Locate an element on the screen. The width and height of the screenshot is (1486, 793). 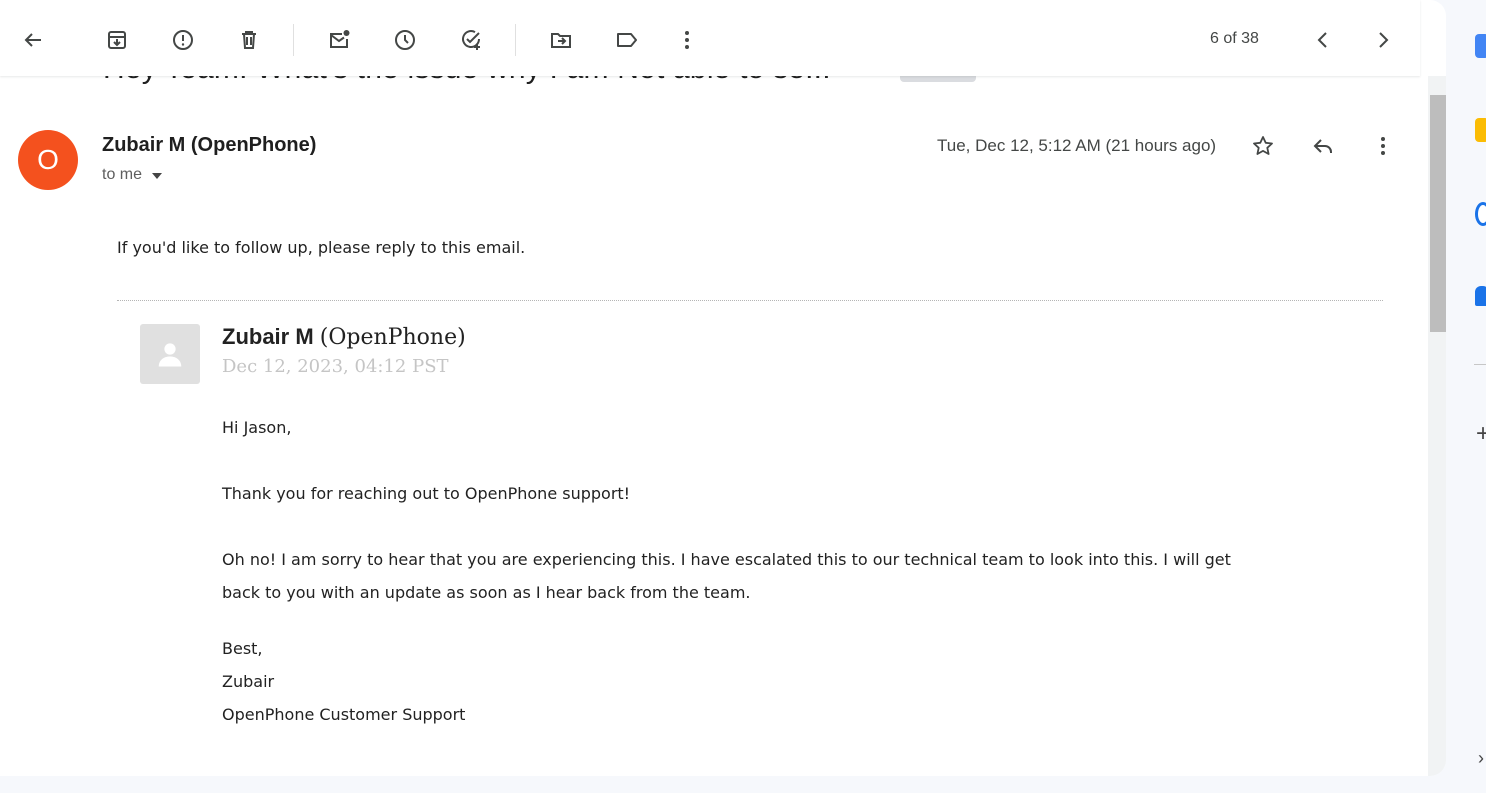
quoted-date: Dec 12, 2023, 04:12 PST is located at coordinates (335, 366).